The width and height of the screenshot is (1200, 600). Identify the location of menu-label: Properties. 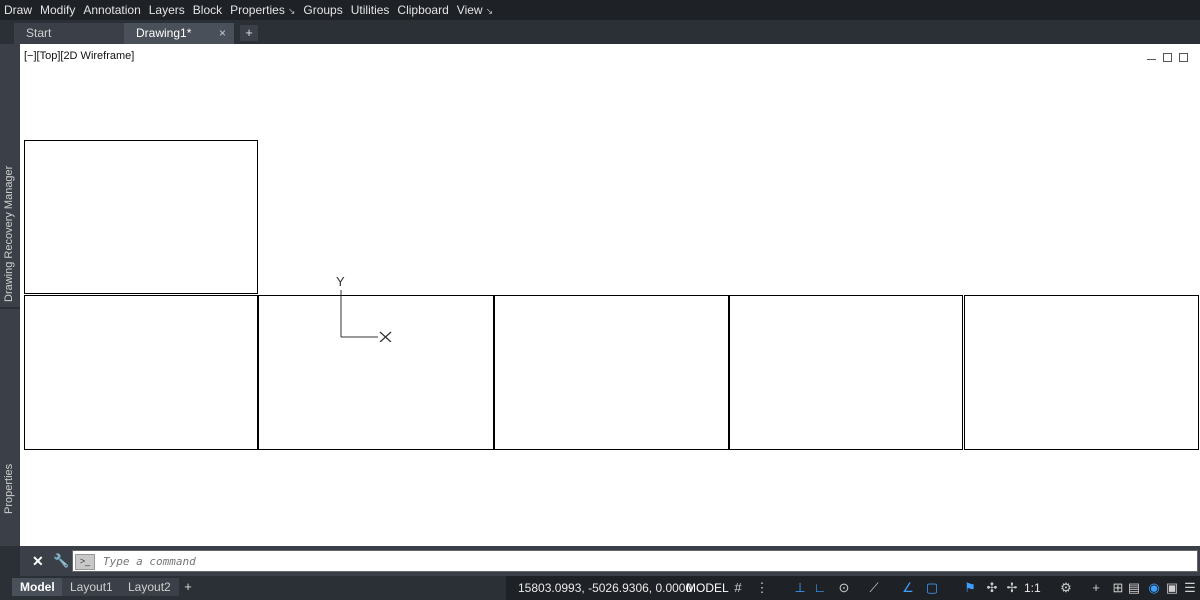
(257, 9).